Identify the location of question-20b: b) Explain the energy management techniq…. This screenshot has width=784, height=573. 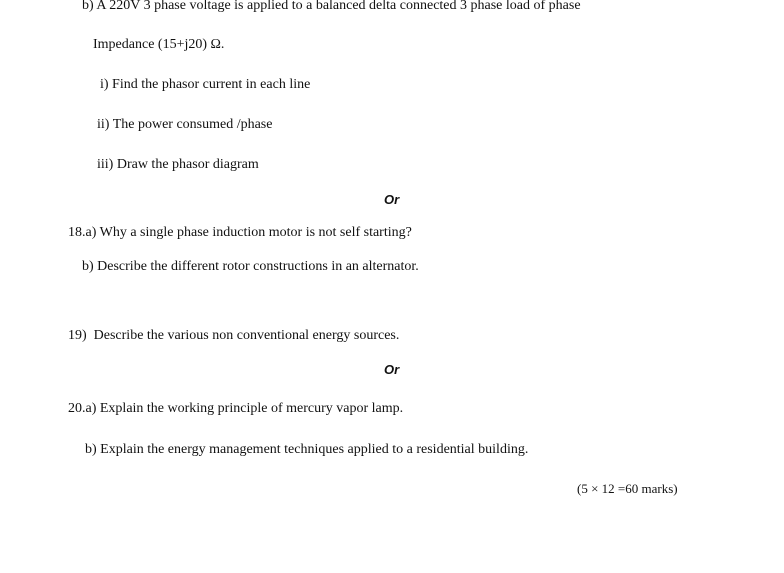
(307, 449).